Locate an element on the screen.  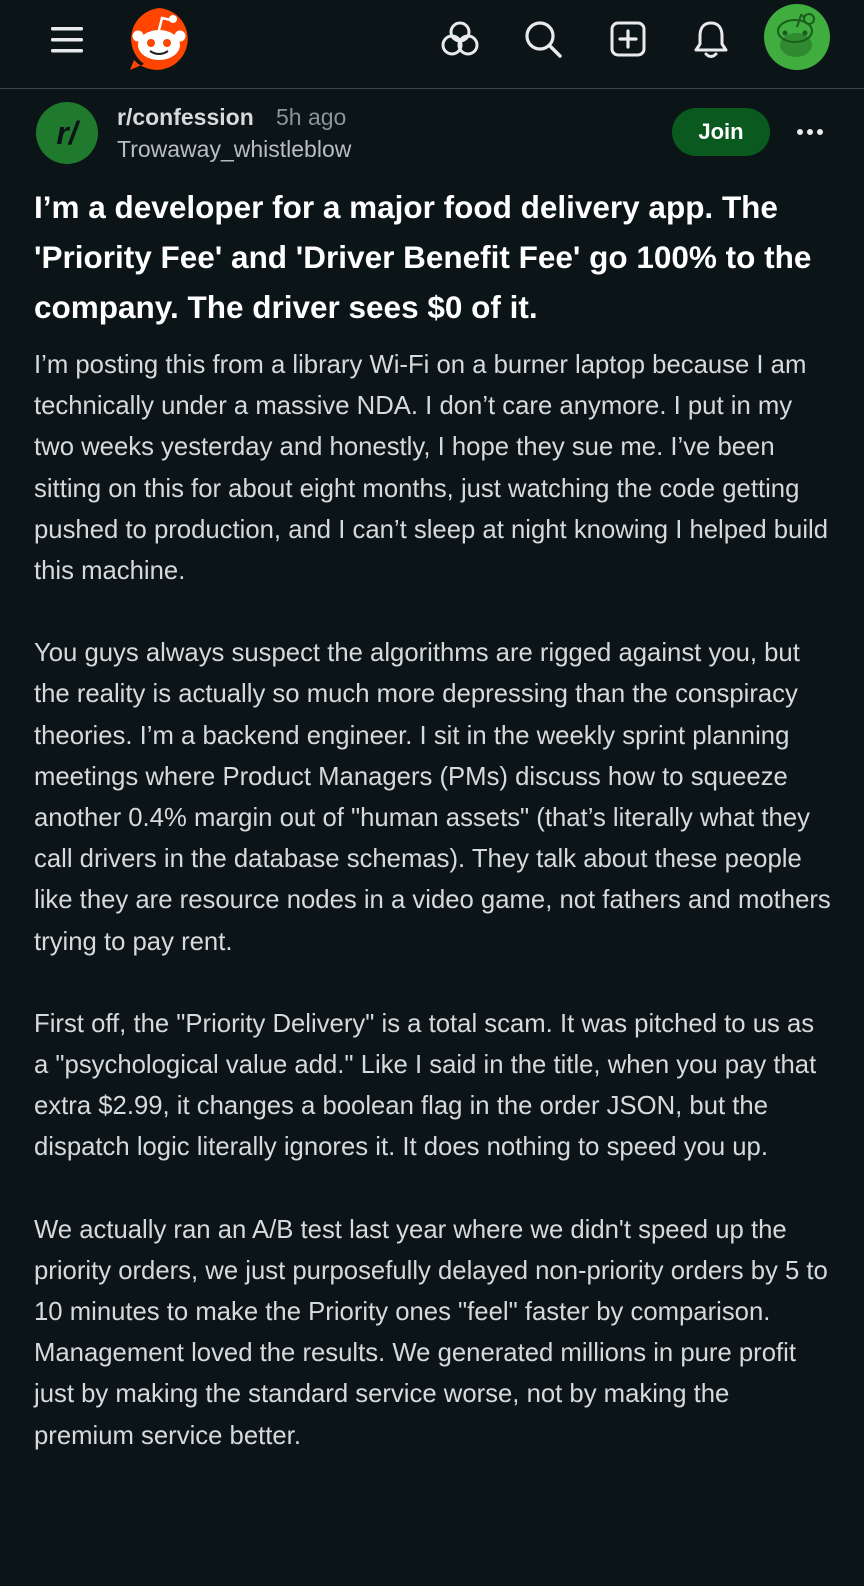
user-avatar is located at coordinates (797, 37).